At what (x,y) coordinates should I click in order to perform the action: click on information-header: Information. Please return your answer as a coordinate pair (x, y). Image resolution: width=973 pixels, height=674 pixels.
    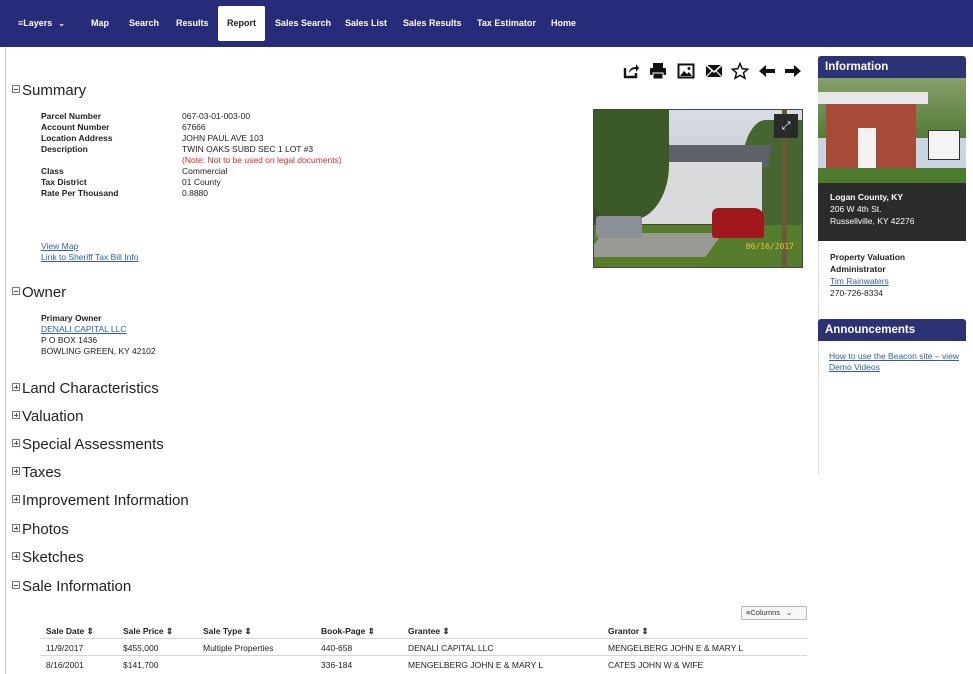
    Looking at the image, I should click on (892, 67).